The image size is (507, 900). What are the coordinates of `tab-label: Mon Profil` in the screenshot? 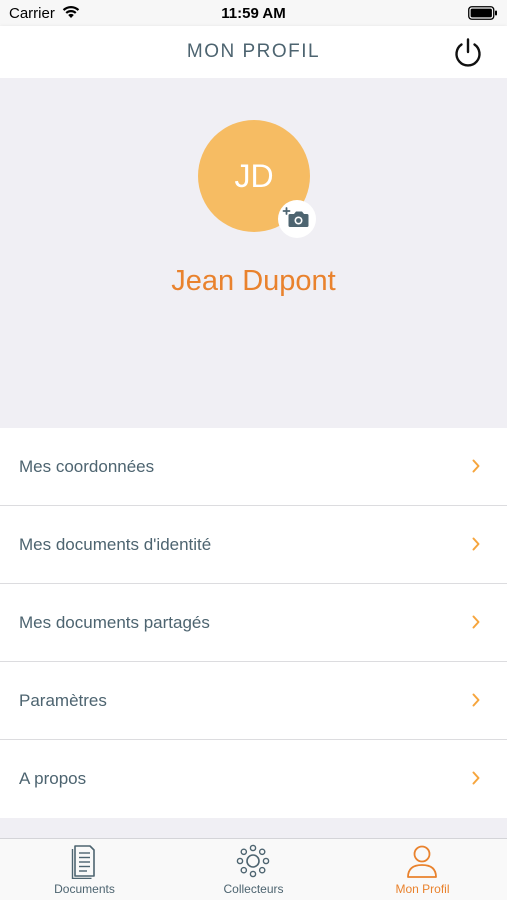 It's located at (422, 889).